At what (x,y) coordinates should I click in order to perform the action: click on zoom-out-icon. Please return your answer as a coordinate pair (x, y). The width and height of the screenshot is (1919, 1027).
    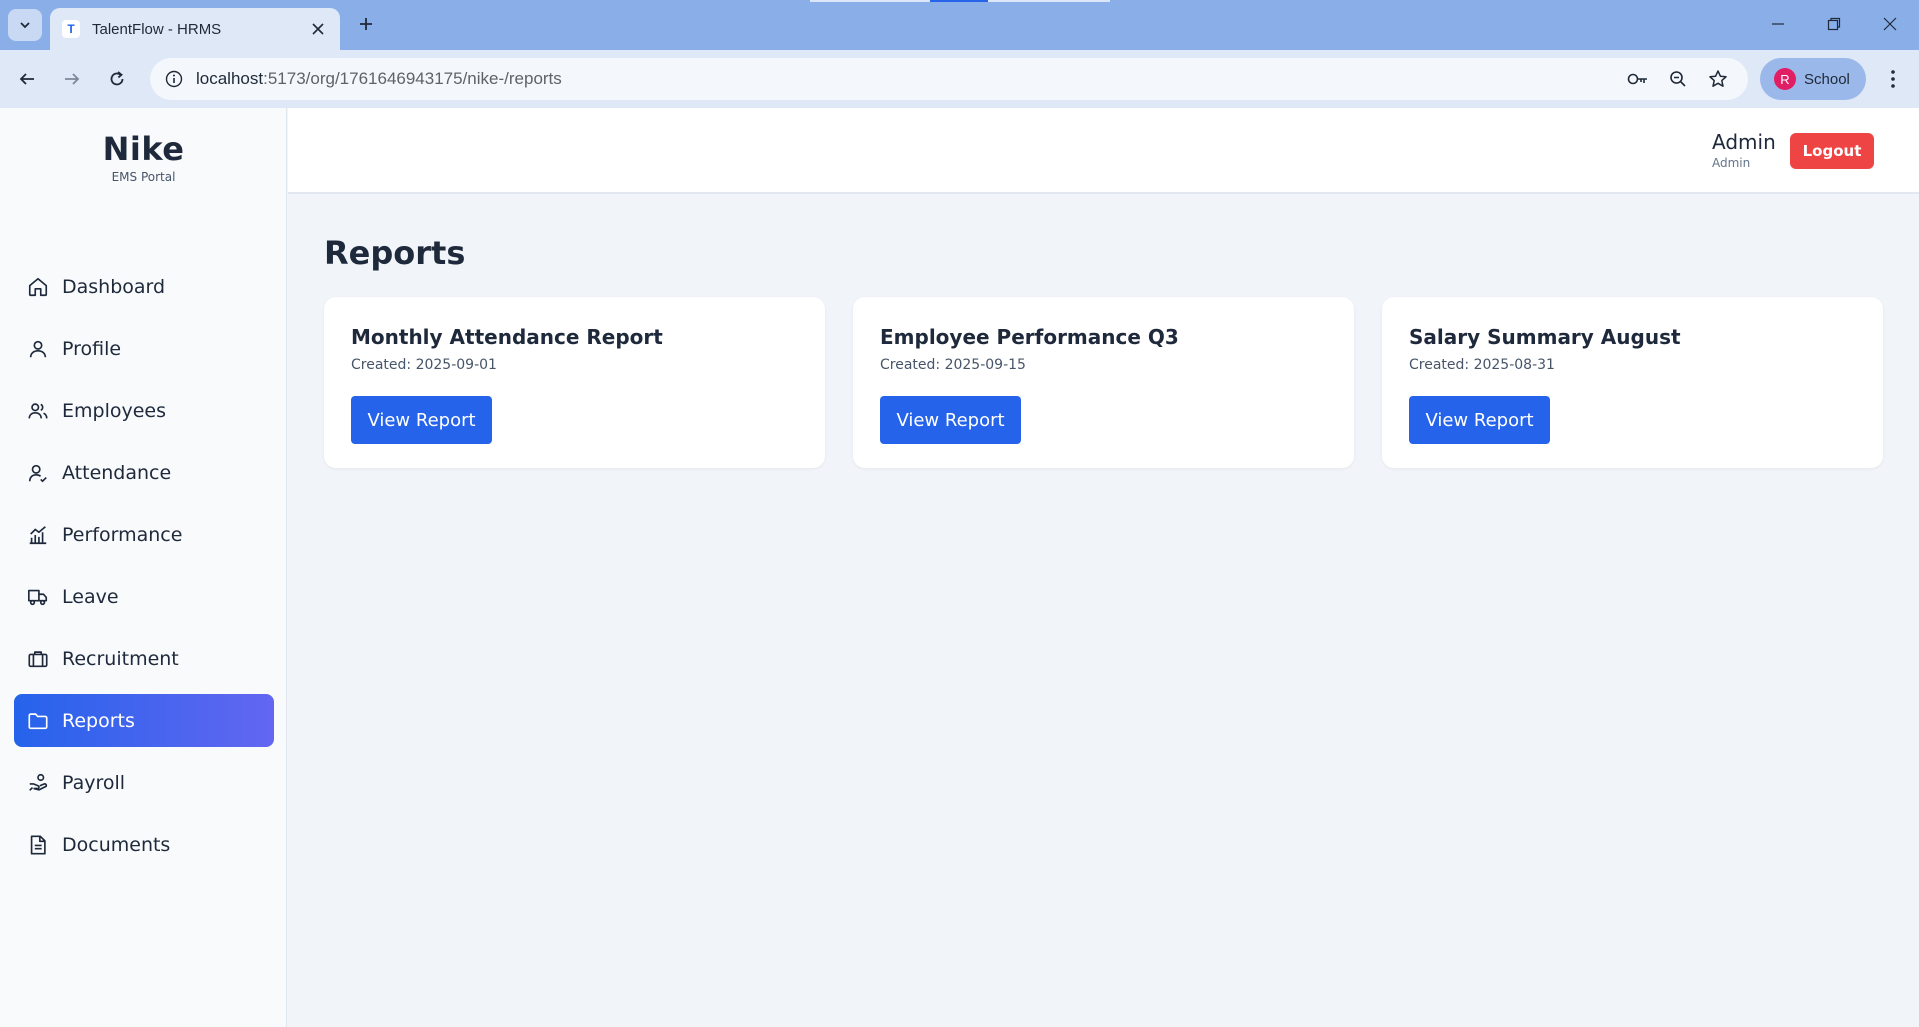
    Looking at the image, I should click on (1678, 79).